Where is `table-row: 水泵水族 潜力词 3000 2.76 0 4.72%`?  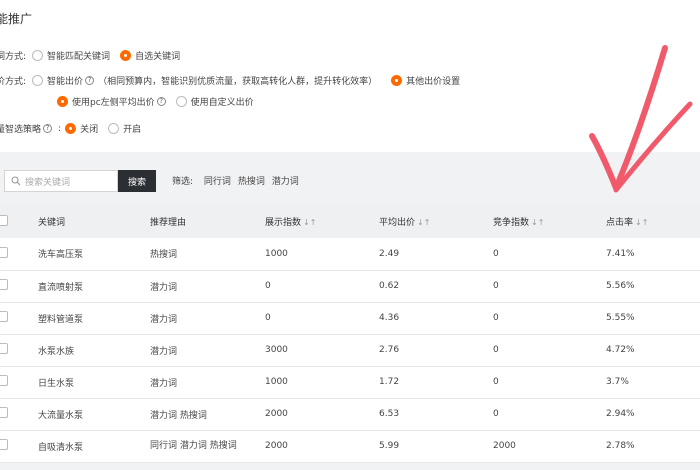 table-row: 水泵水族 潜力词 3000 2.76 0 4.72% is located at coordinates (350, 350).